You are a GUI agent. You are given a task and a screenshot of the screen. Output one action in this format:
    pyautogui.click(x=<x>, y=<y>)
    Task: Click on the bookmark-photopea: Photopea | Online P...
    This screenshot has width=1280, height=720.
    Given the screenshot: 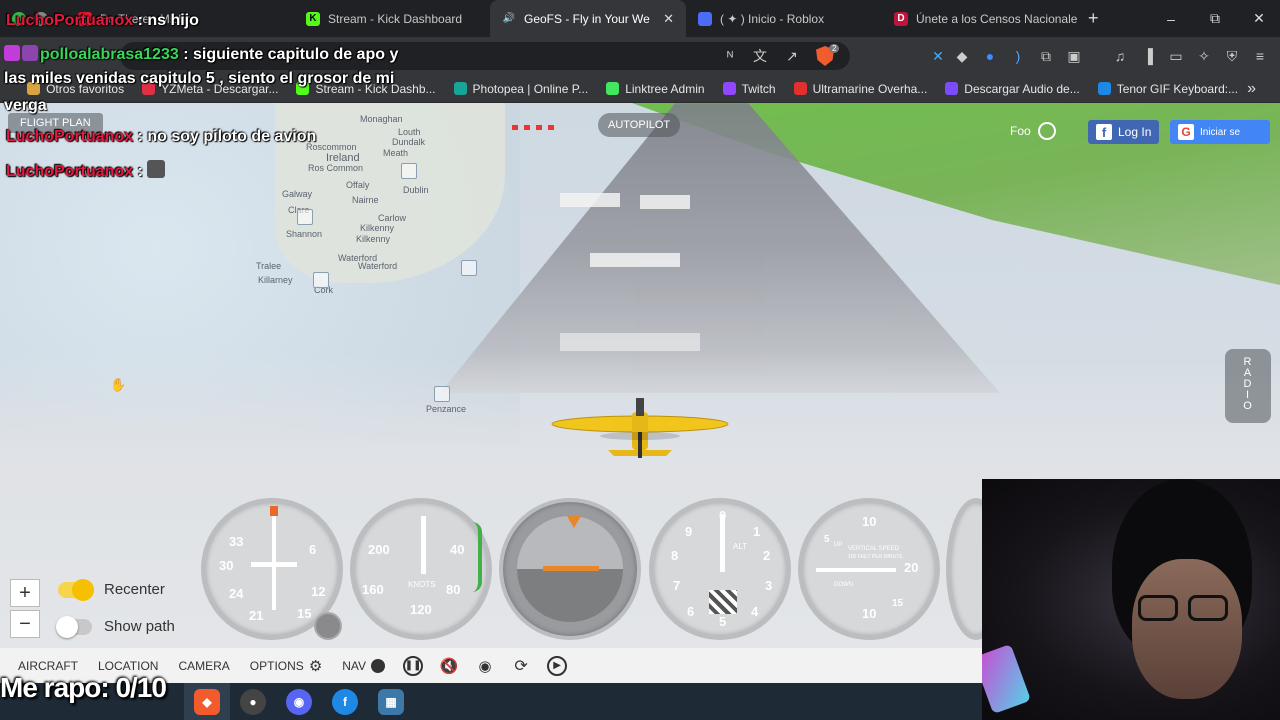 What is the action you would take?
    pyautogui.click(x=521, y=89)
    